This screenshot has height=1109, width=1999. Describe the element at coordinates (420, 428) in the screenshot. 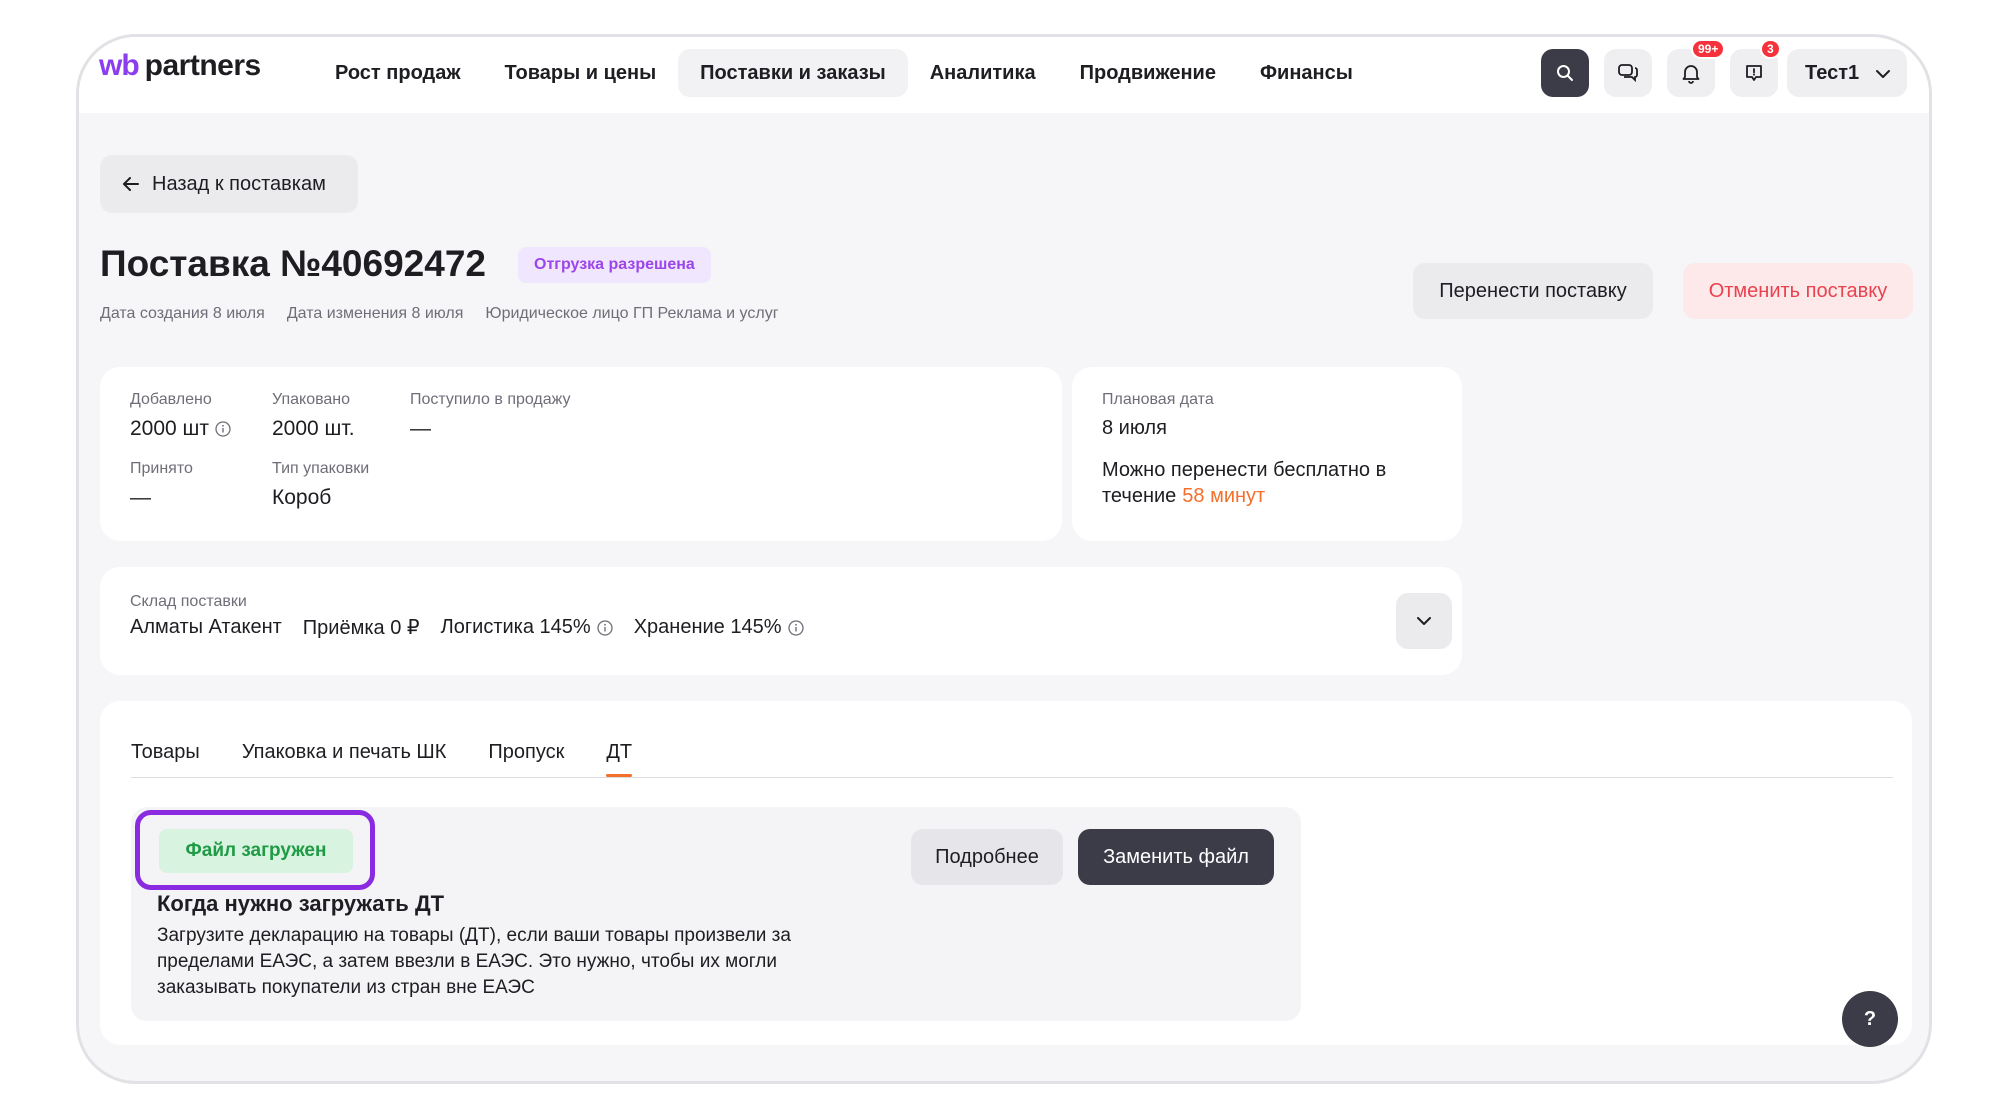

I see `on-sale-value: —` at that location.